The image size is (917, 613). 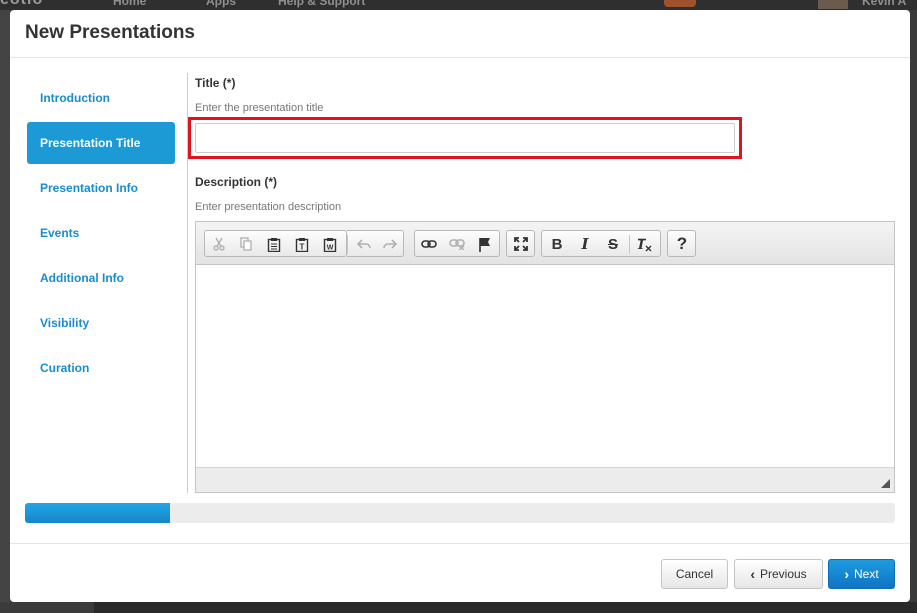 What do you see at coordinates (101, 143) in the screenshot?
I see `step-presentation-title: Presentation Title` at bounding box center [101, 143].